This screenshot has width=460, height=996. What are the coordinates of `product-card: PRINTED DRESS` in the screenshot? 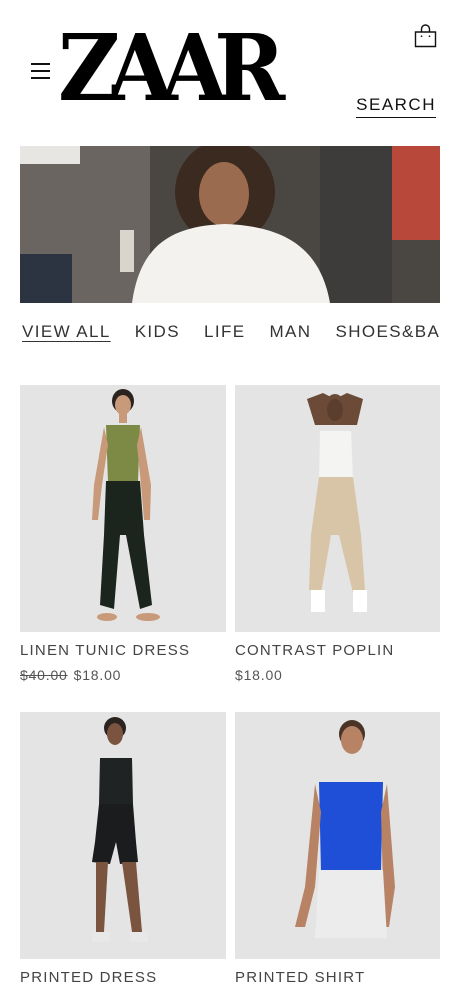 It's located at (123, 849).